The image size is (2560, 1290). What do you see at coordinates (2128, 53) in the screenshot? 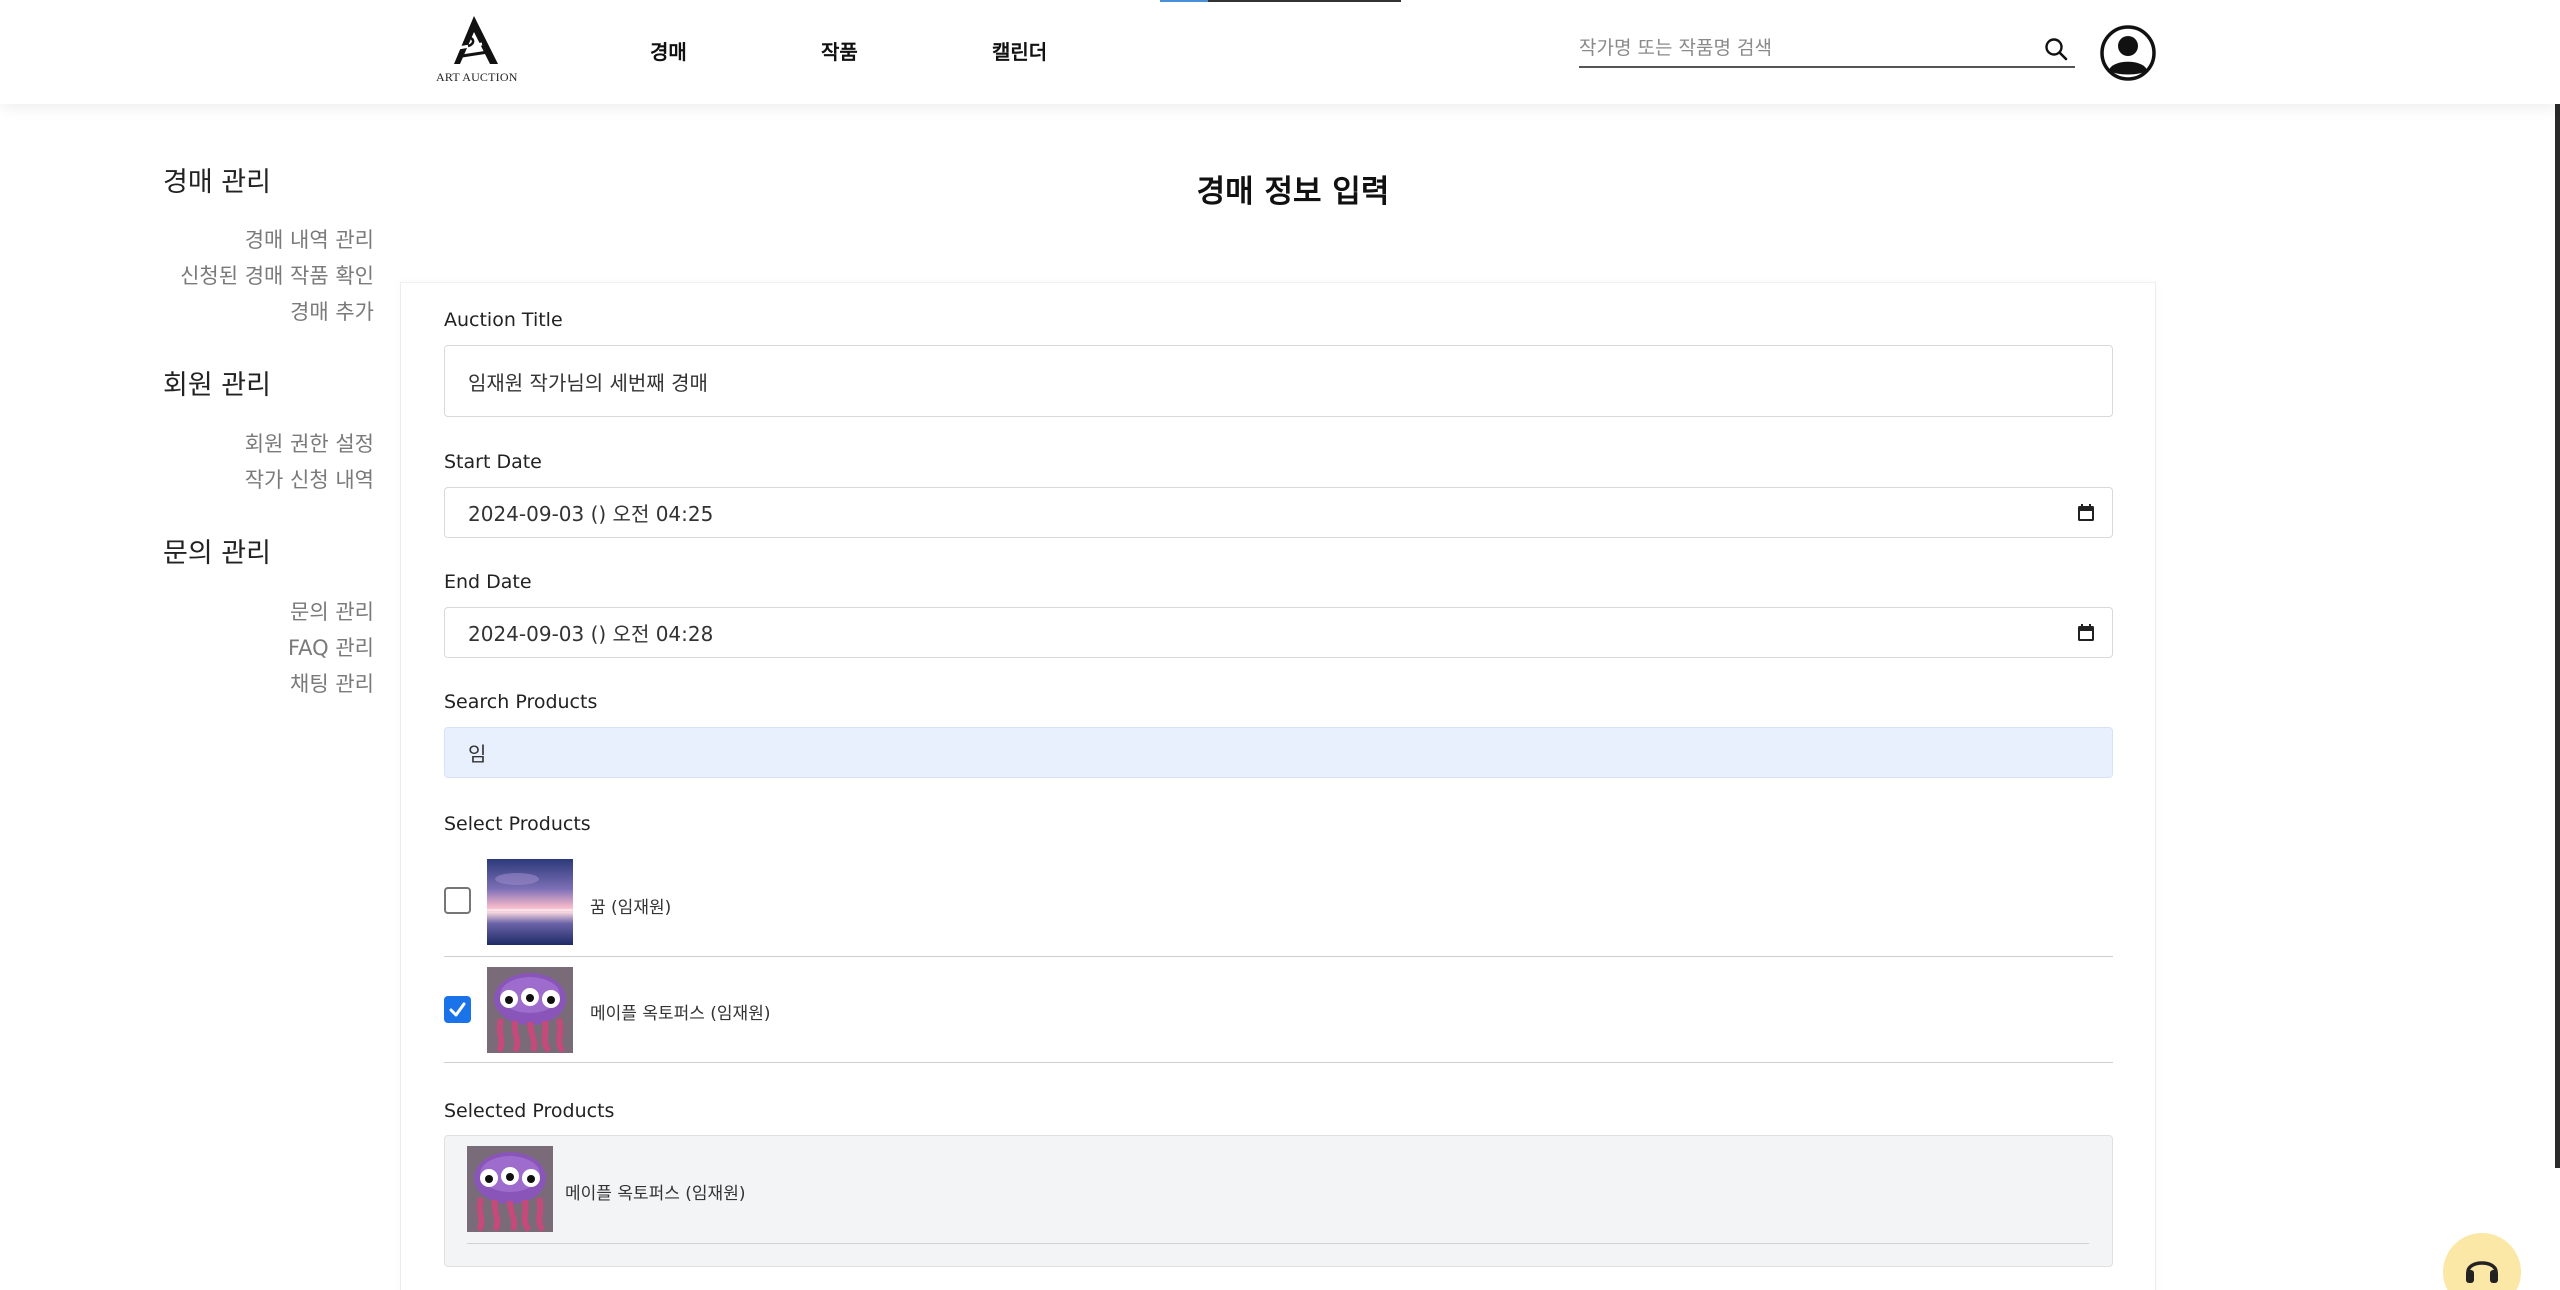
I see `user-avatar-icon` at bounding box center [2128, 53].